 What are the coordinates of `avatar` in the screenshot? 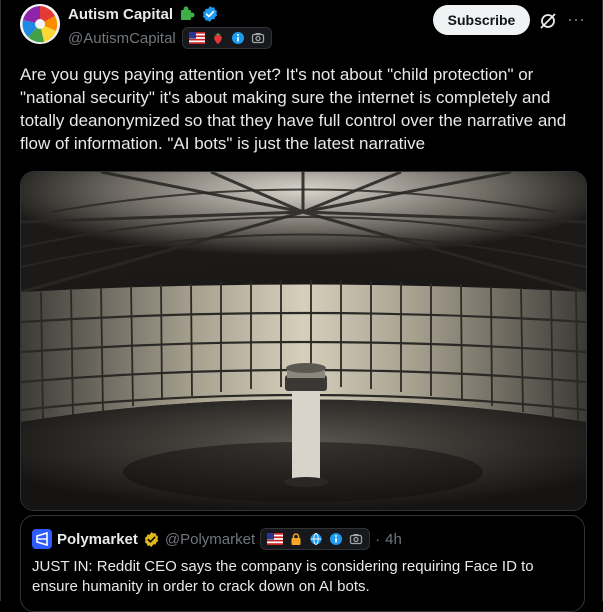 It's located at (40, 24).